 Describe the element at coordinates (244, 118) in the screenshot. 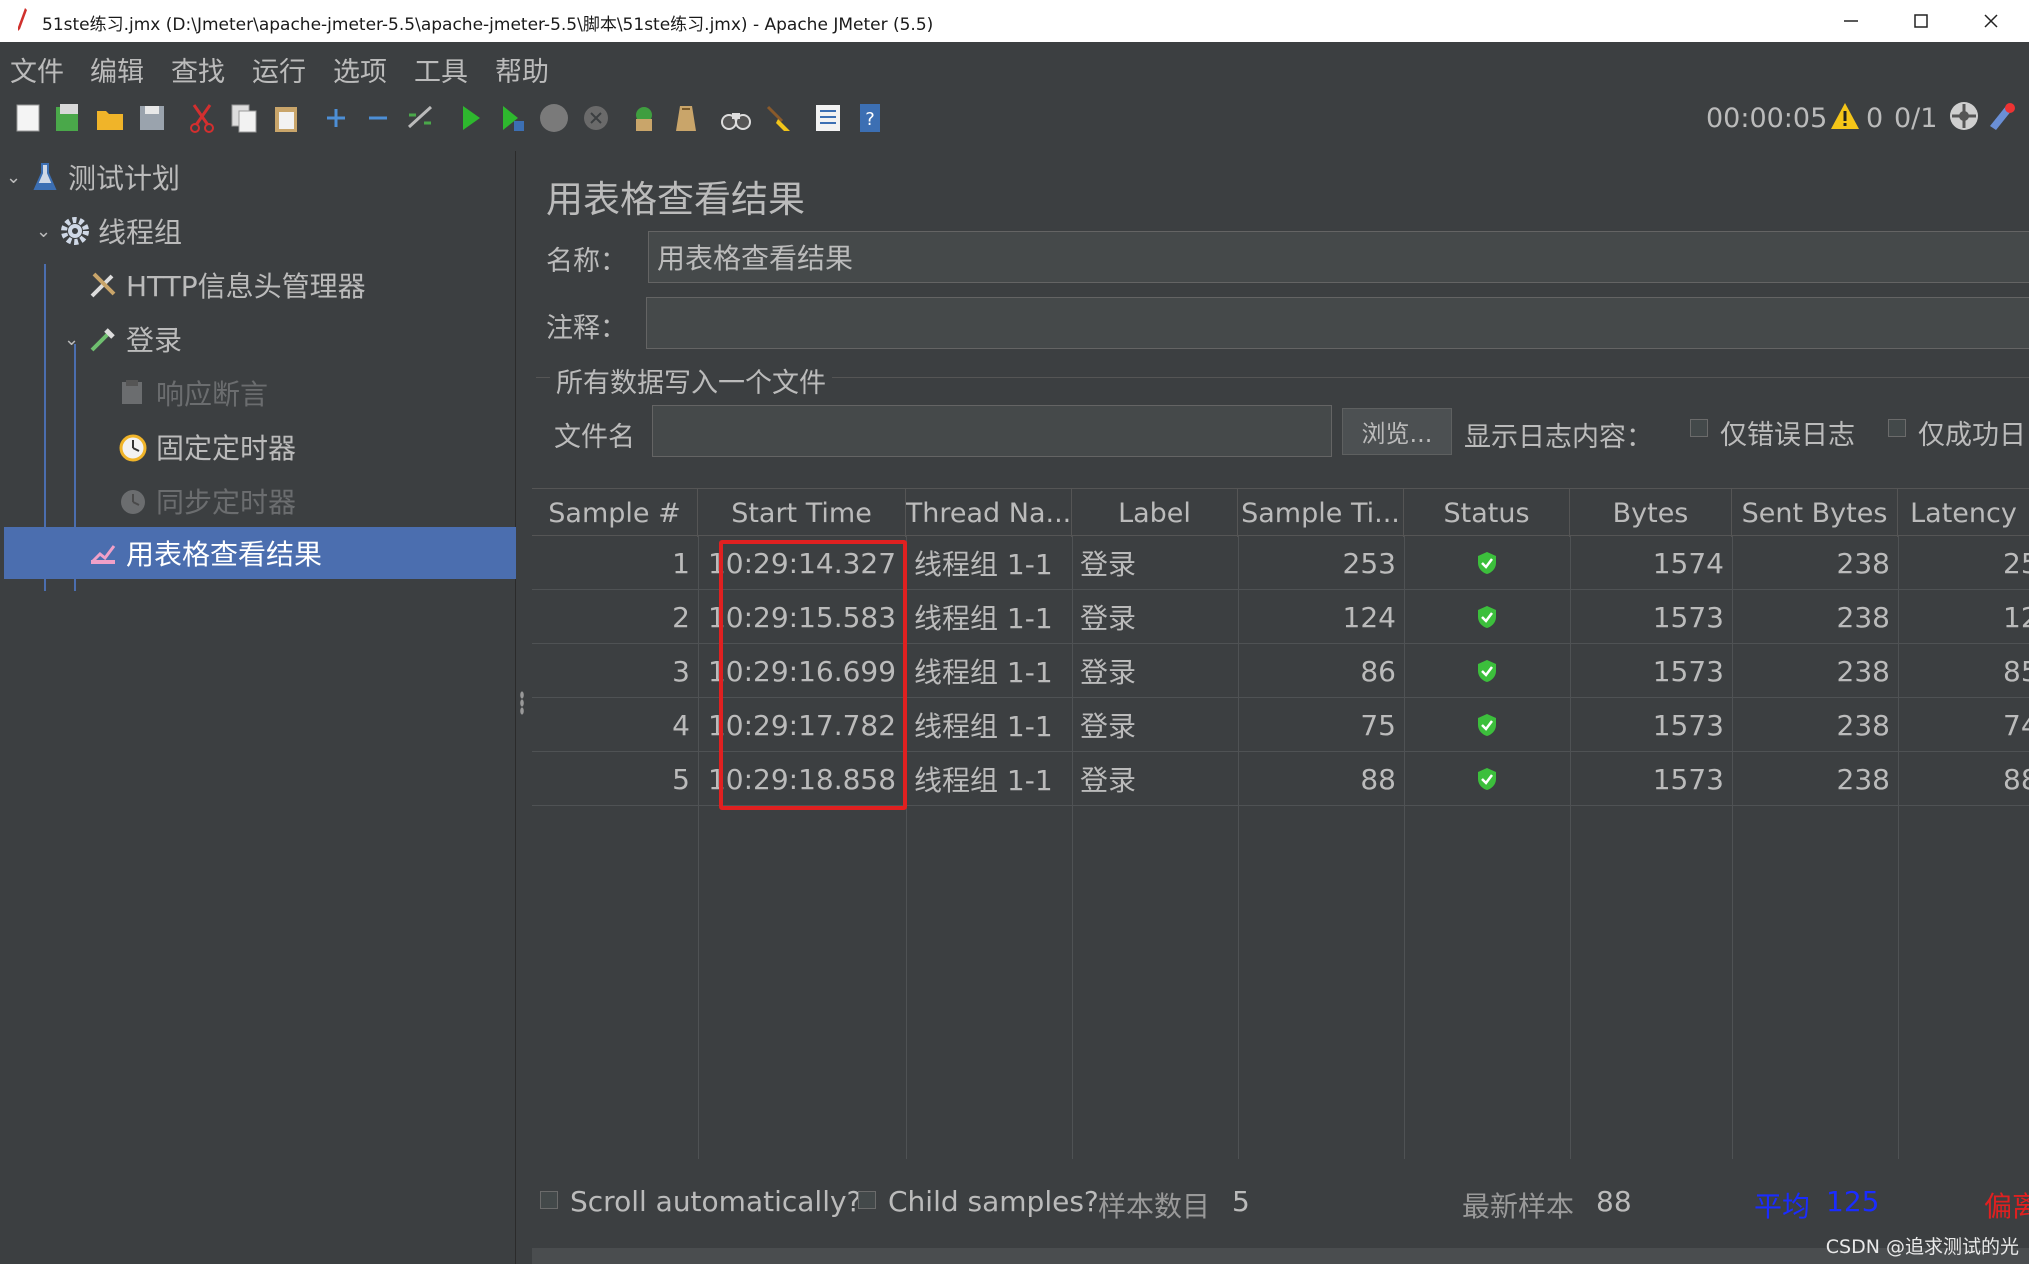

I see `copy-button` at that location.